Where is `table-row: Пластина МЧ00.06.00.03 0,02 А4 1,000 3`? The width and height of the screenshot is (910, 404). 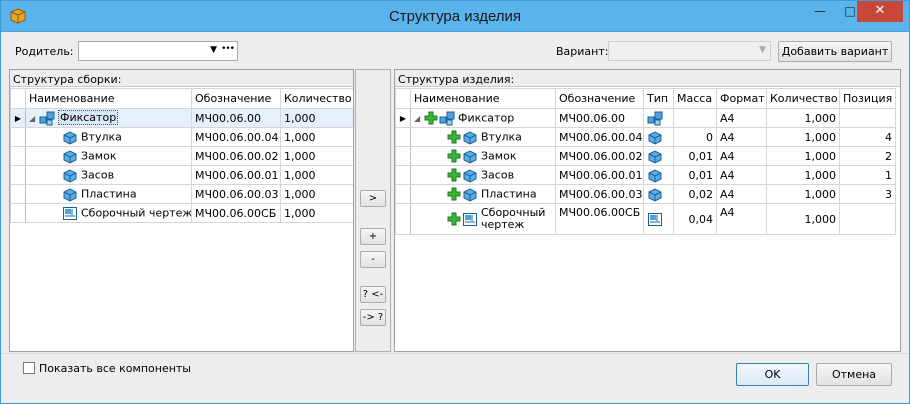 table-row: Пластина МЧ00.06.00.03 0,02 А4 1,000 3 is located at coordinates (645, 194).